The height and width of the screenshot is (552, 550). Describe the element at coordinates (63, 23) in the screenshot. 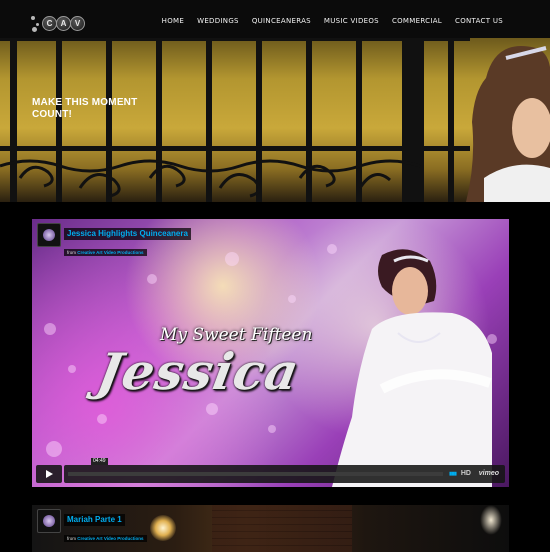

I see `logo-letter: A` at that location.